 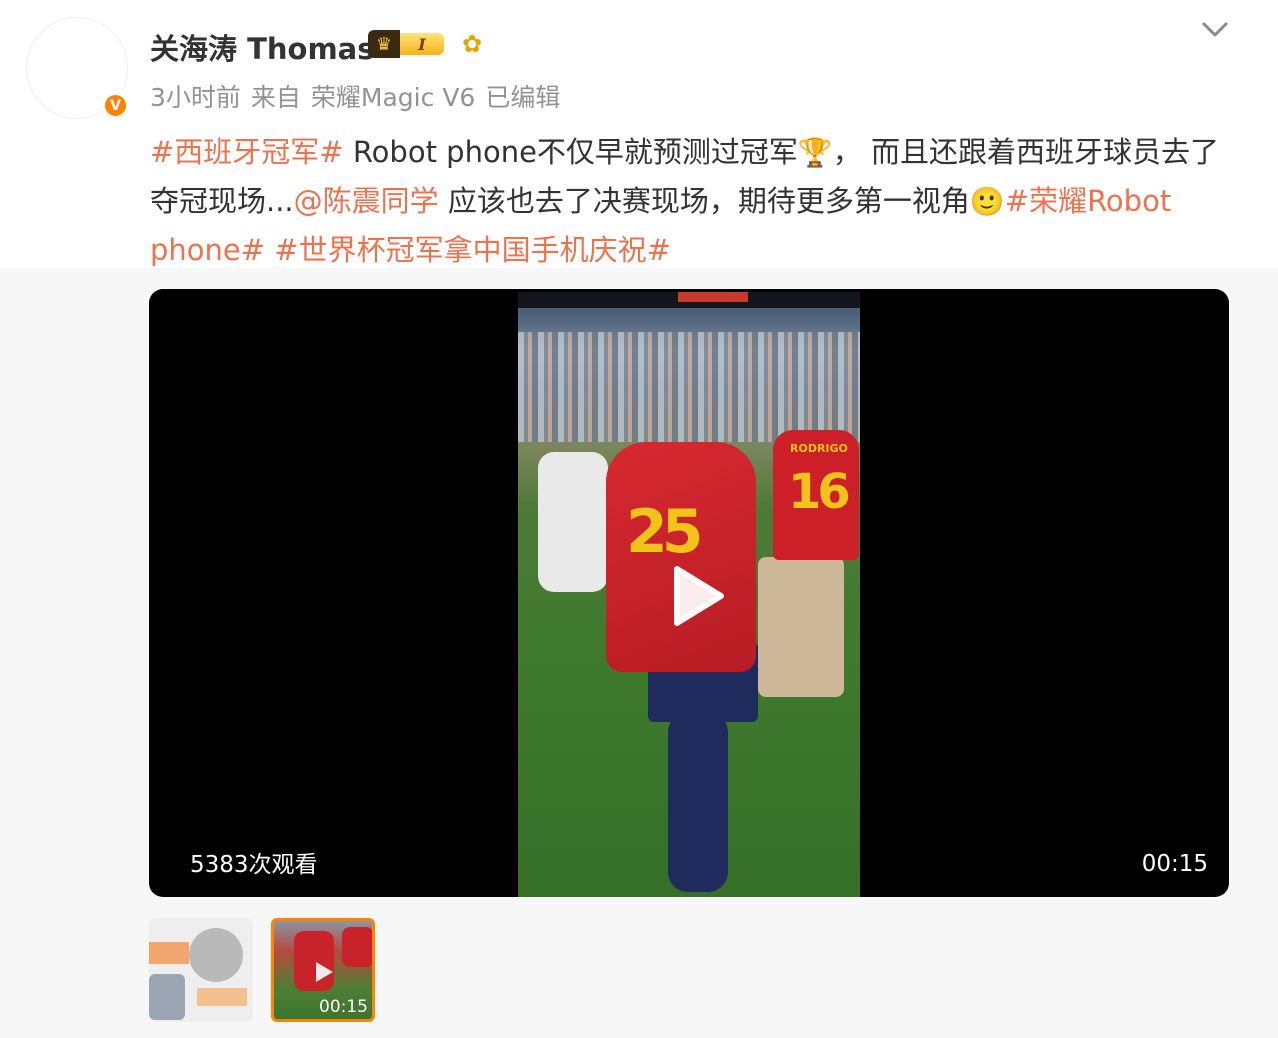 I want to click on vip-level: I, so click(x=422, y=44).